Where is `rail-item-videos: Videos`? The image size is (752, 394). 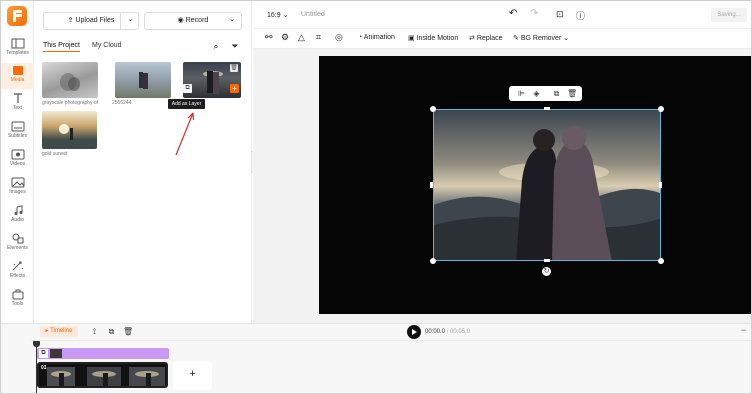
rail-item-videos: Videos is located at coordinates (17, 160).